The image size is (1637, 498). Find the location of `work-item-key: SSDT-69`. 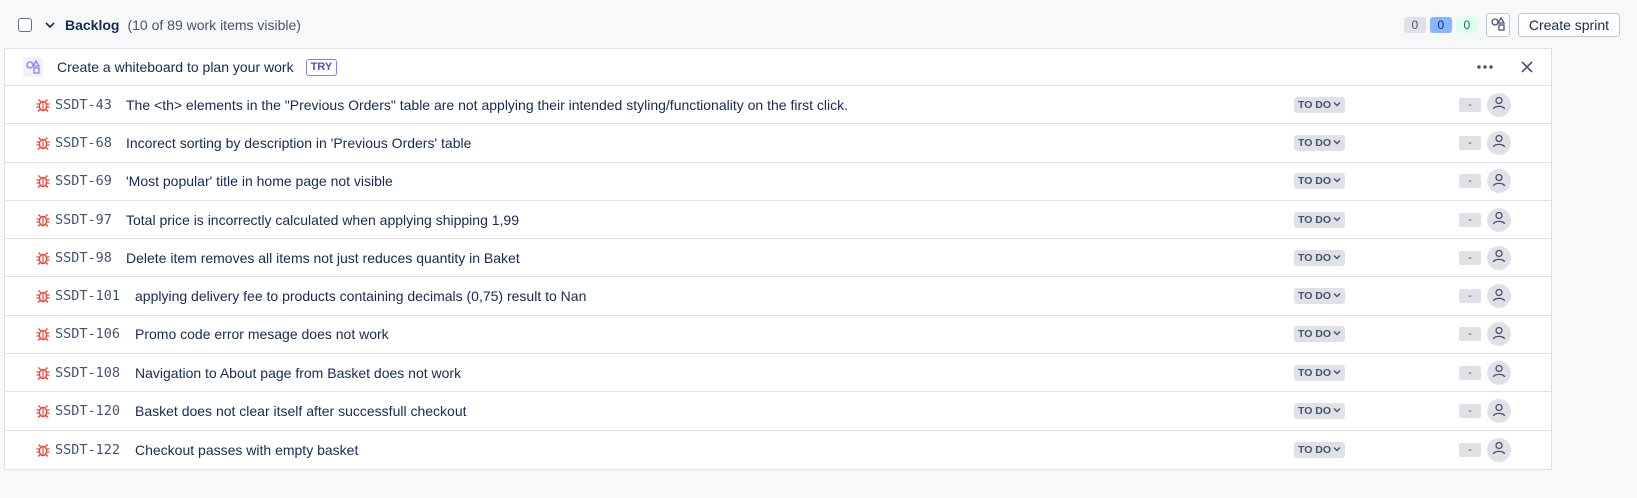

work-item-key: SSDT-69 is located at coordinates (83, 181).